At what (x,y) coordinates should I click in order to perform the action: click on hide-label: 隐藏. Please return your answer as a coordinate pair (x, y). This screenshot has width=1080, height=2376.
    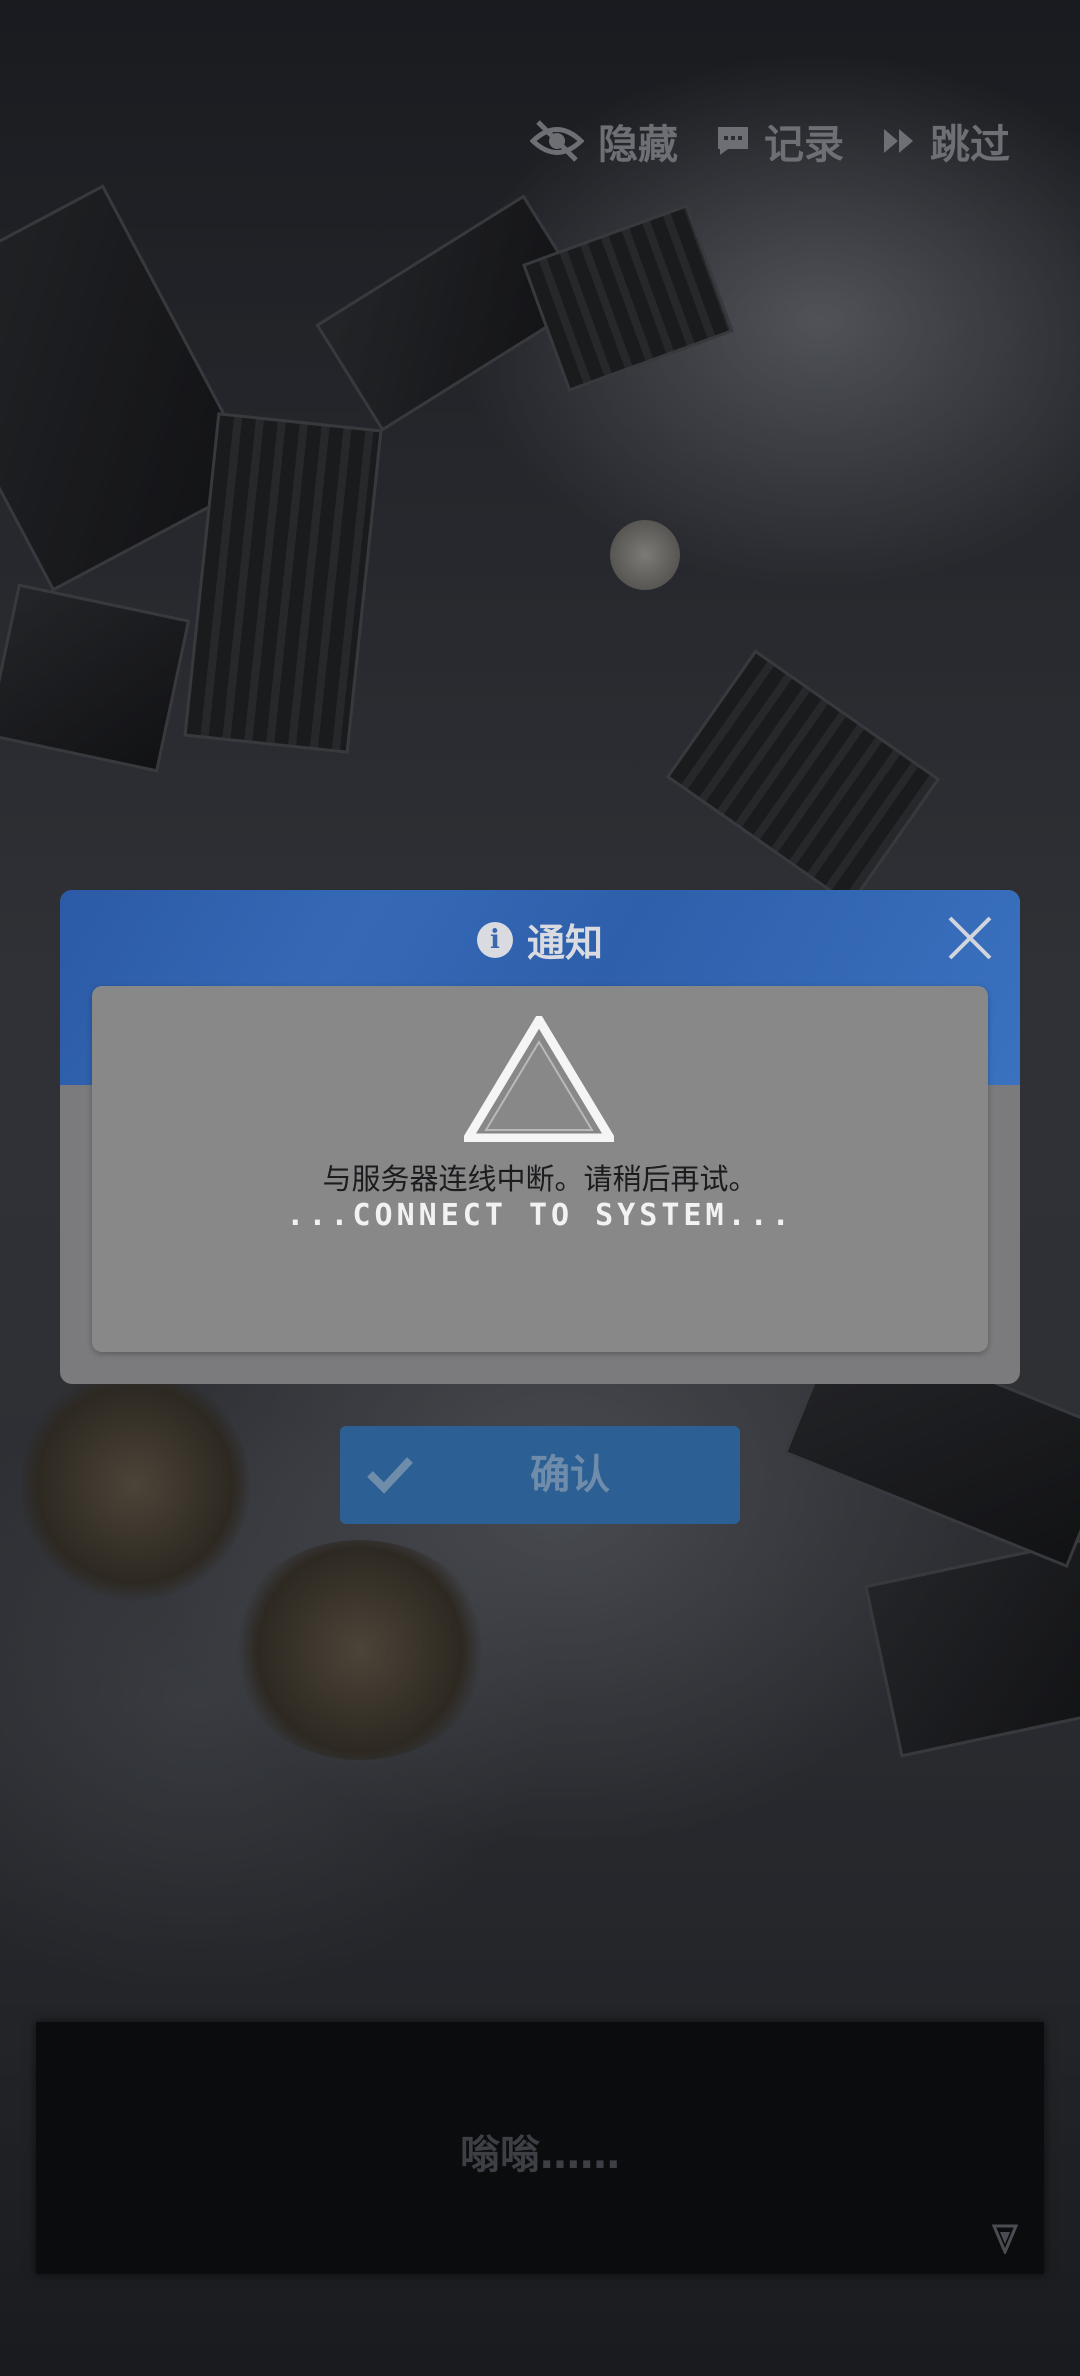
    Looking at the image, I should click on (638, 145).